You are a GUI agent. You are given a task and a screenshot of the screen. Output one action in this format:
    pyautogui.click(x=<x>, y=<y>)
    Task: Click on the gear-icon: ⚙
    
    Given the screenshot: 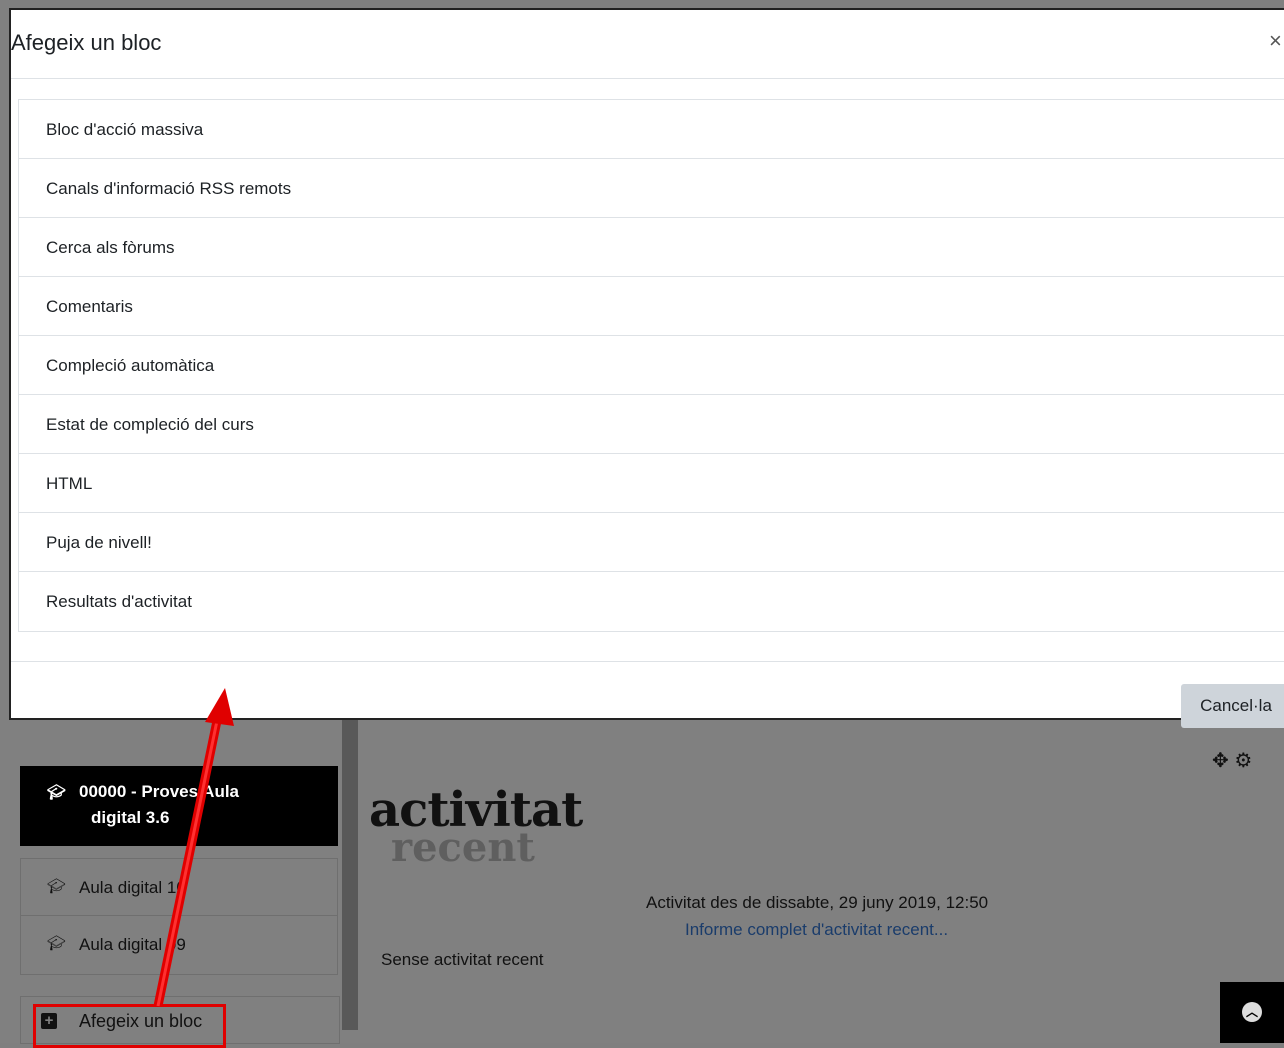 What is the action you would take?
    pyautogui.click(x=1243, y=761)
    